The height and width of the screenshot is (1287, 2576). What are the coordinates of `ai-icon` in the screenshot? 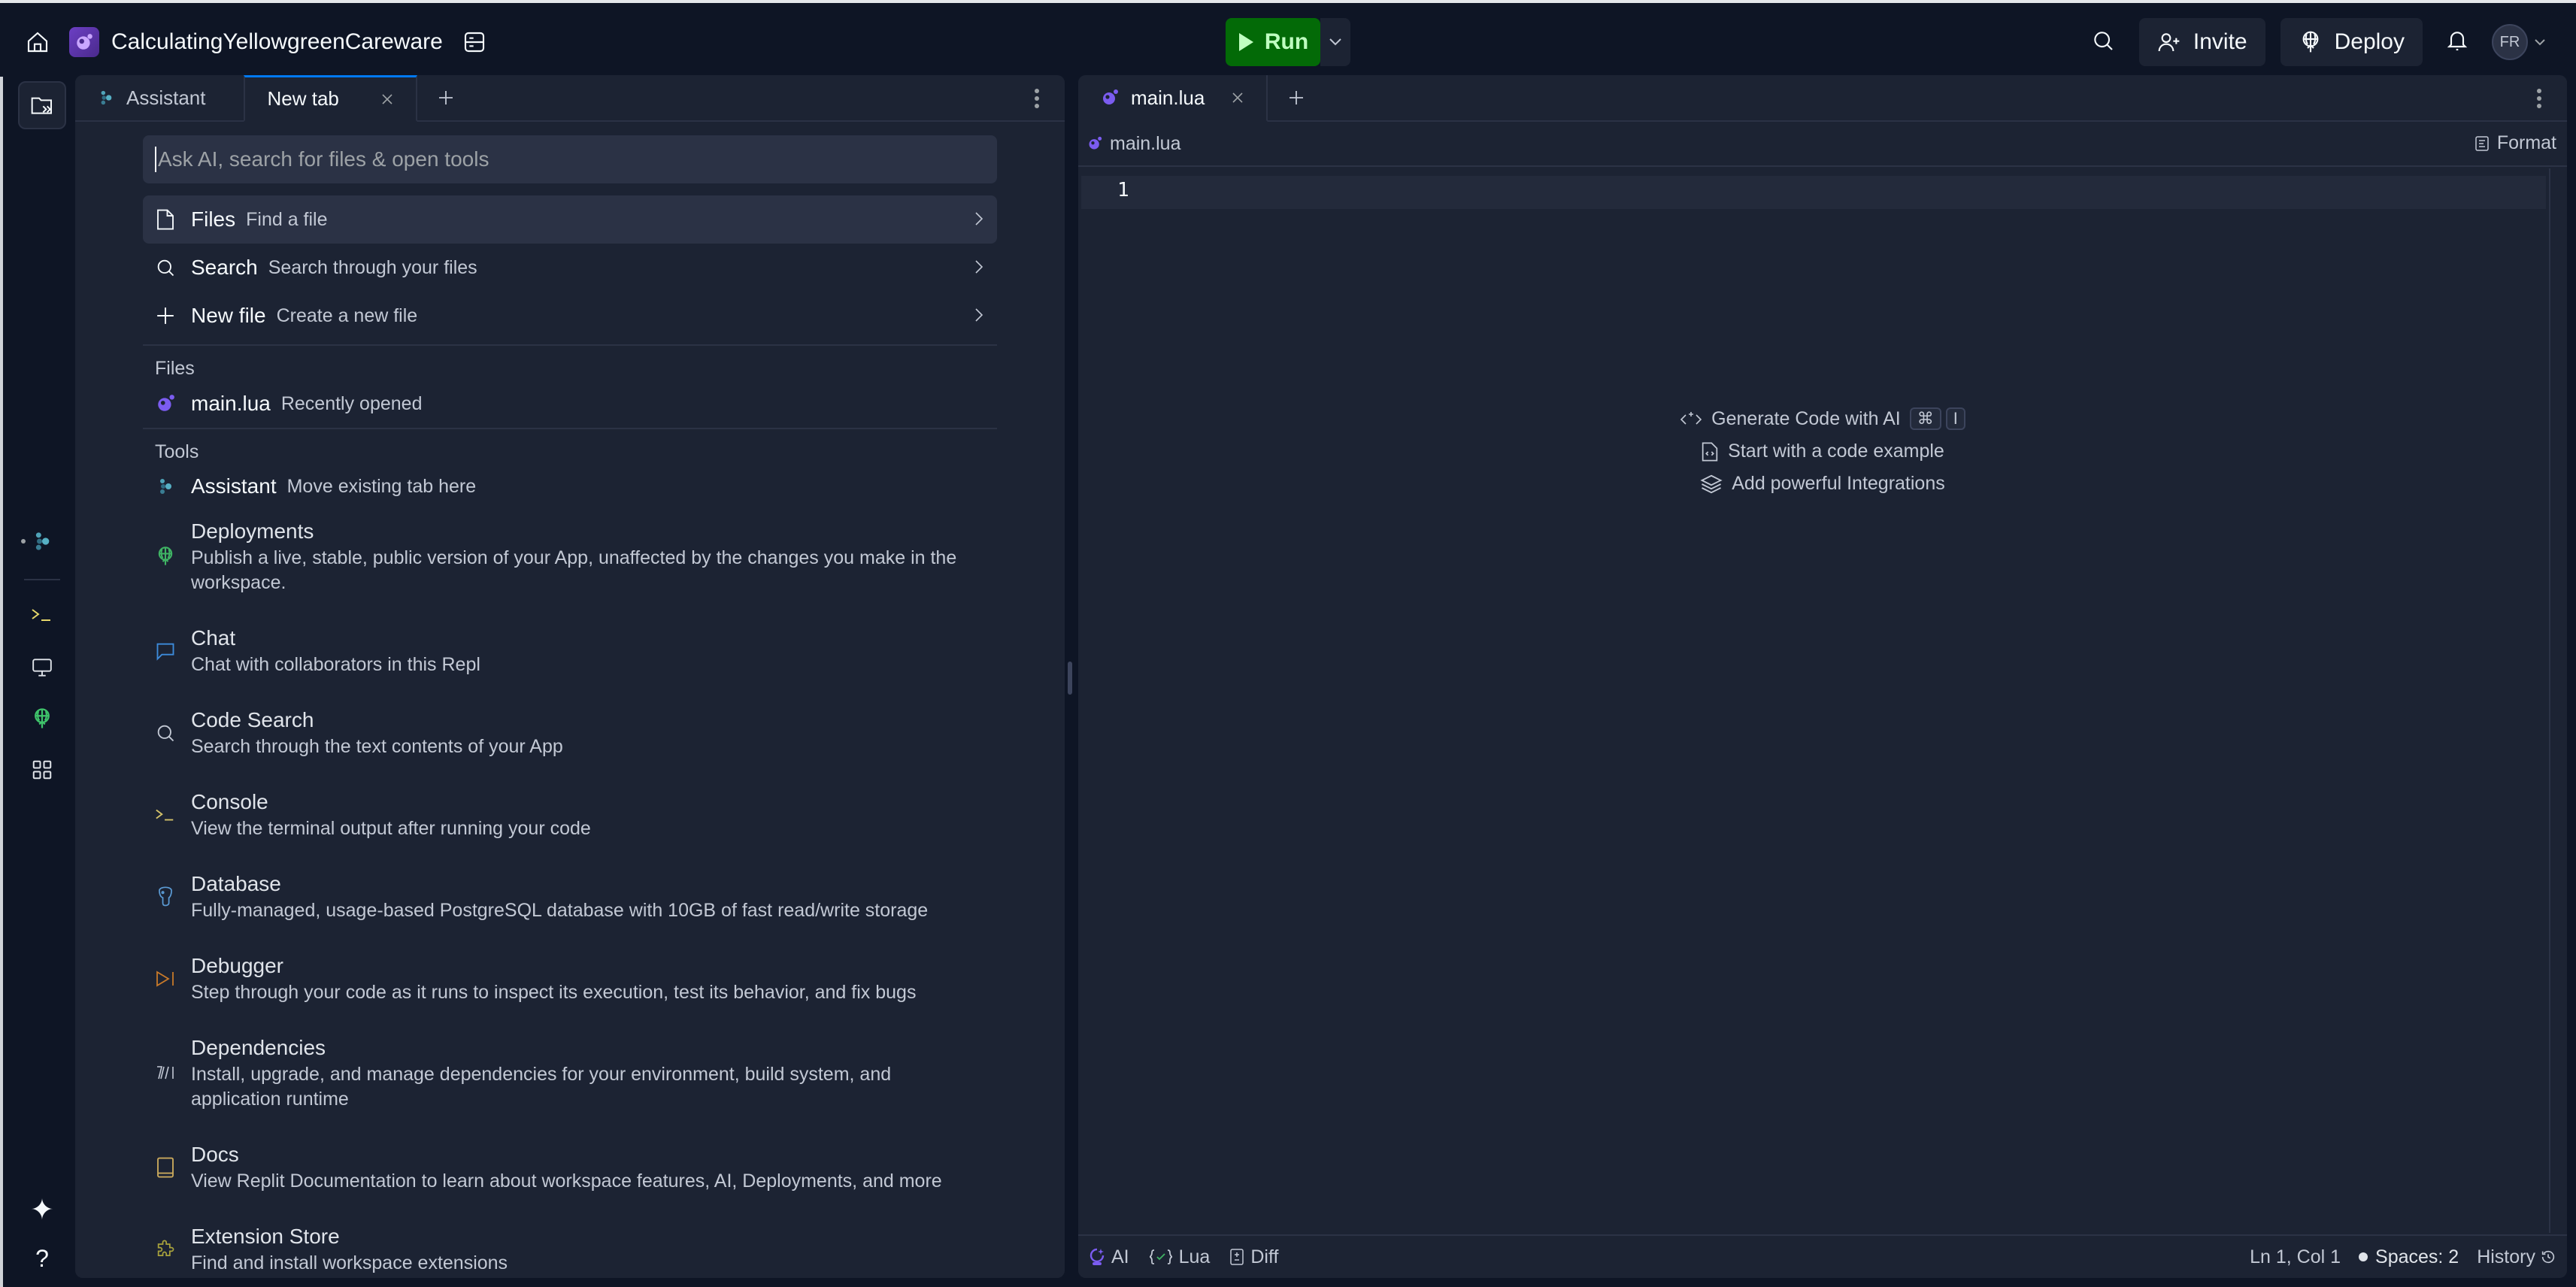 It's located at (1097, 1257).